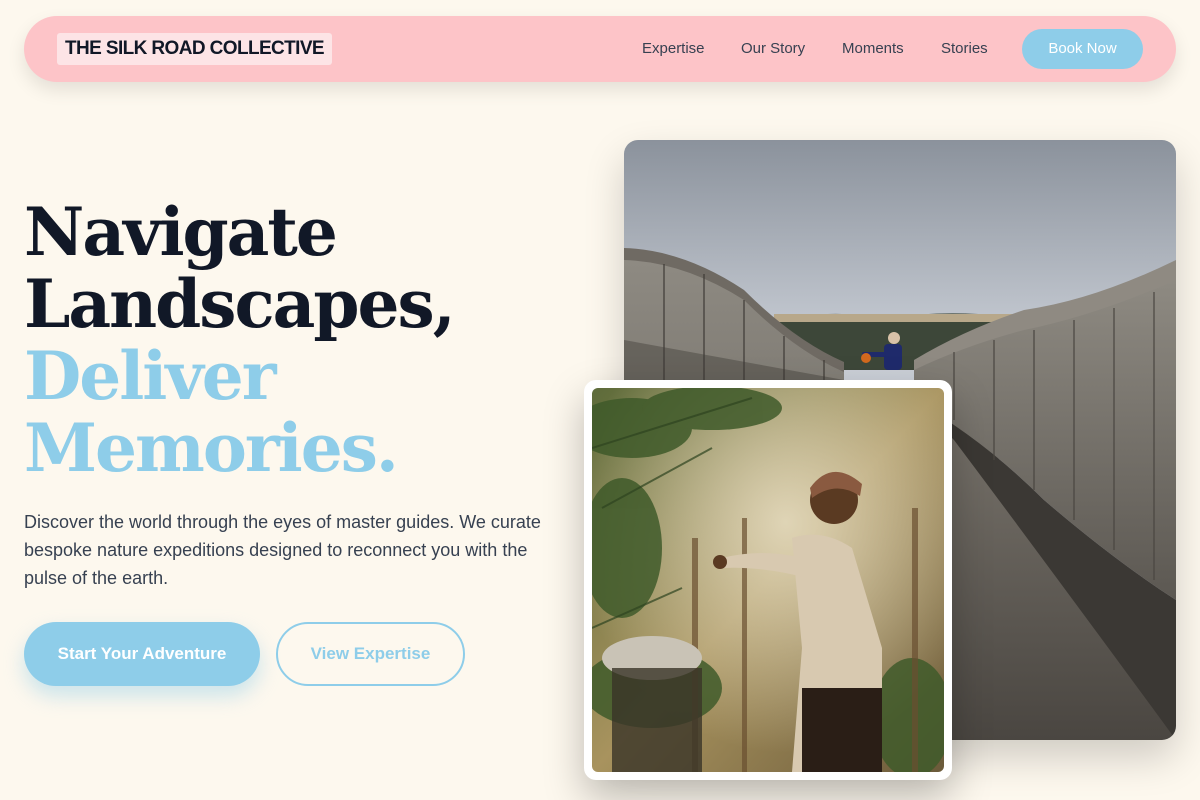 This screenshot has width=1200, height=800. What do you see at coordinates (964, 49) in the screenshot?
I see `nav-link-stories: Stories` at bounding box center [964, 49].